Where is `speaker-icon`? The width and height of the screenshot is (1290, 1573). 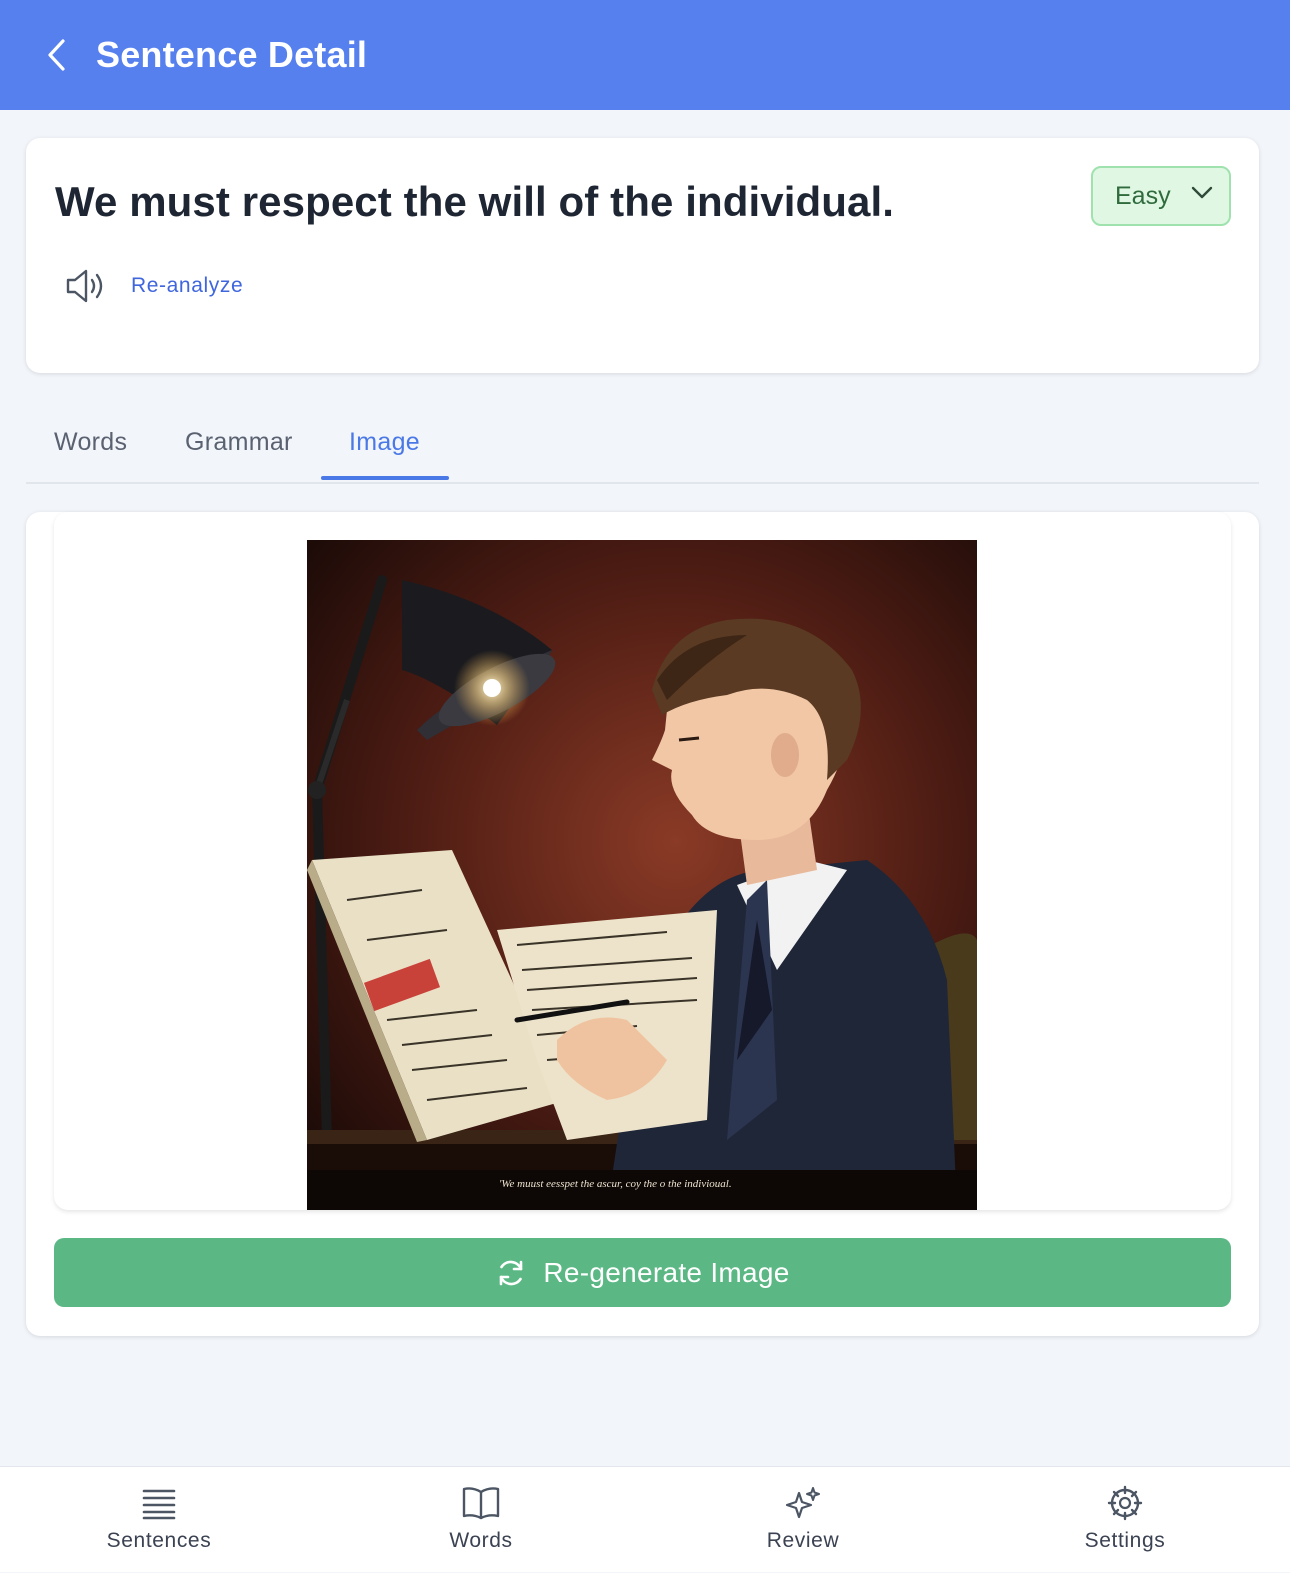 speaker-icon is located at coordinates (84, 286).